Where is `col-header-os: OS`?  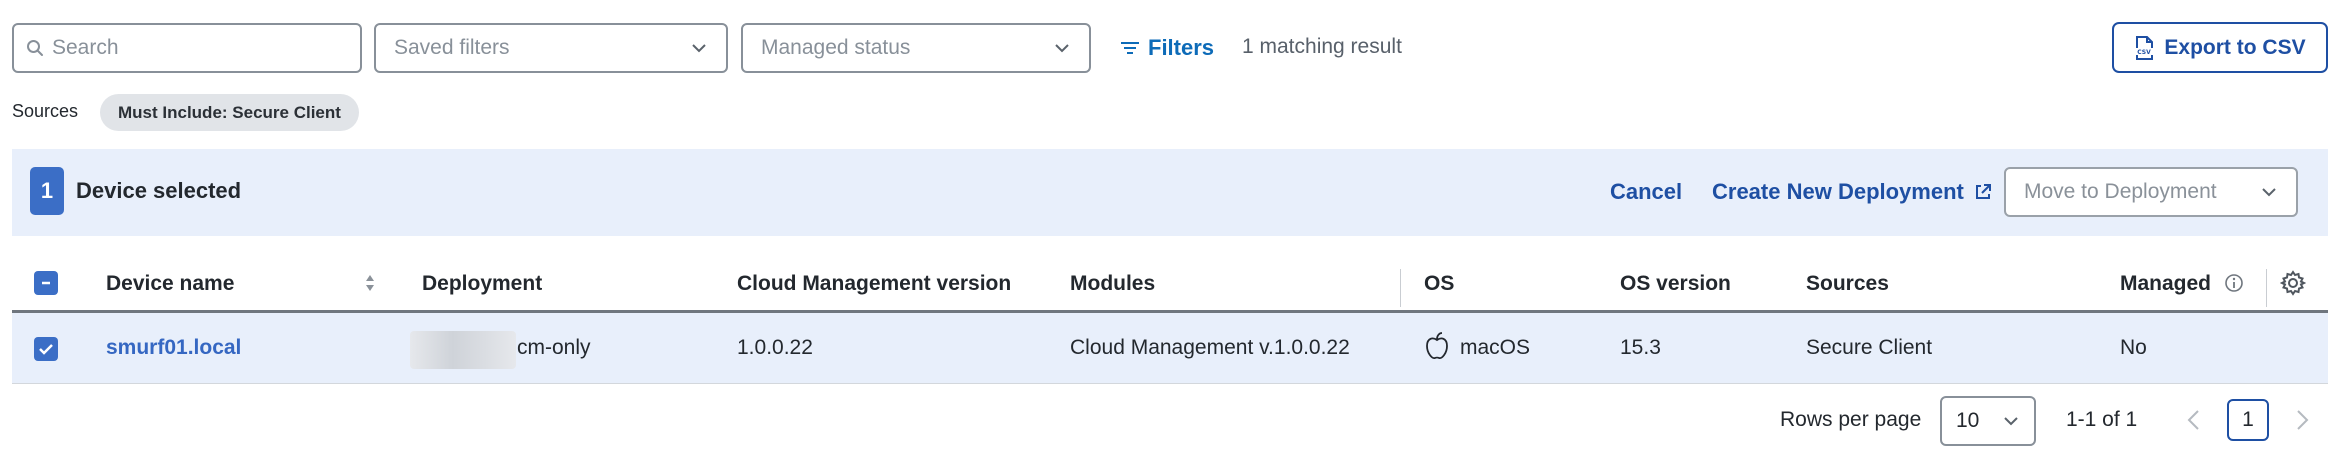 col-header-os: OS is located at coordinates (1439, 283).